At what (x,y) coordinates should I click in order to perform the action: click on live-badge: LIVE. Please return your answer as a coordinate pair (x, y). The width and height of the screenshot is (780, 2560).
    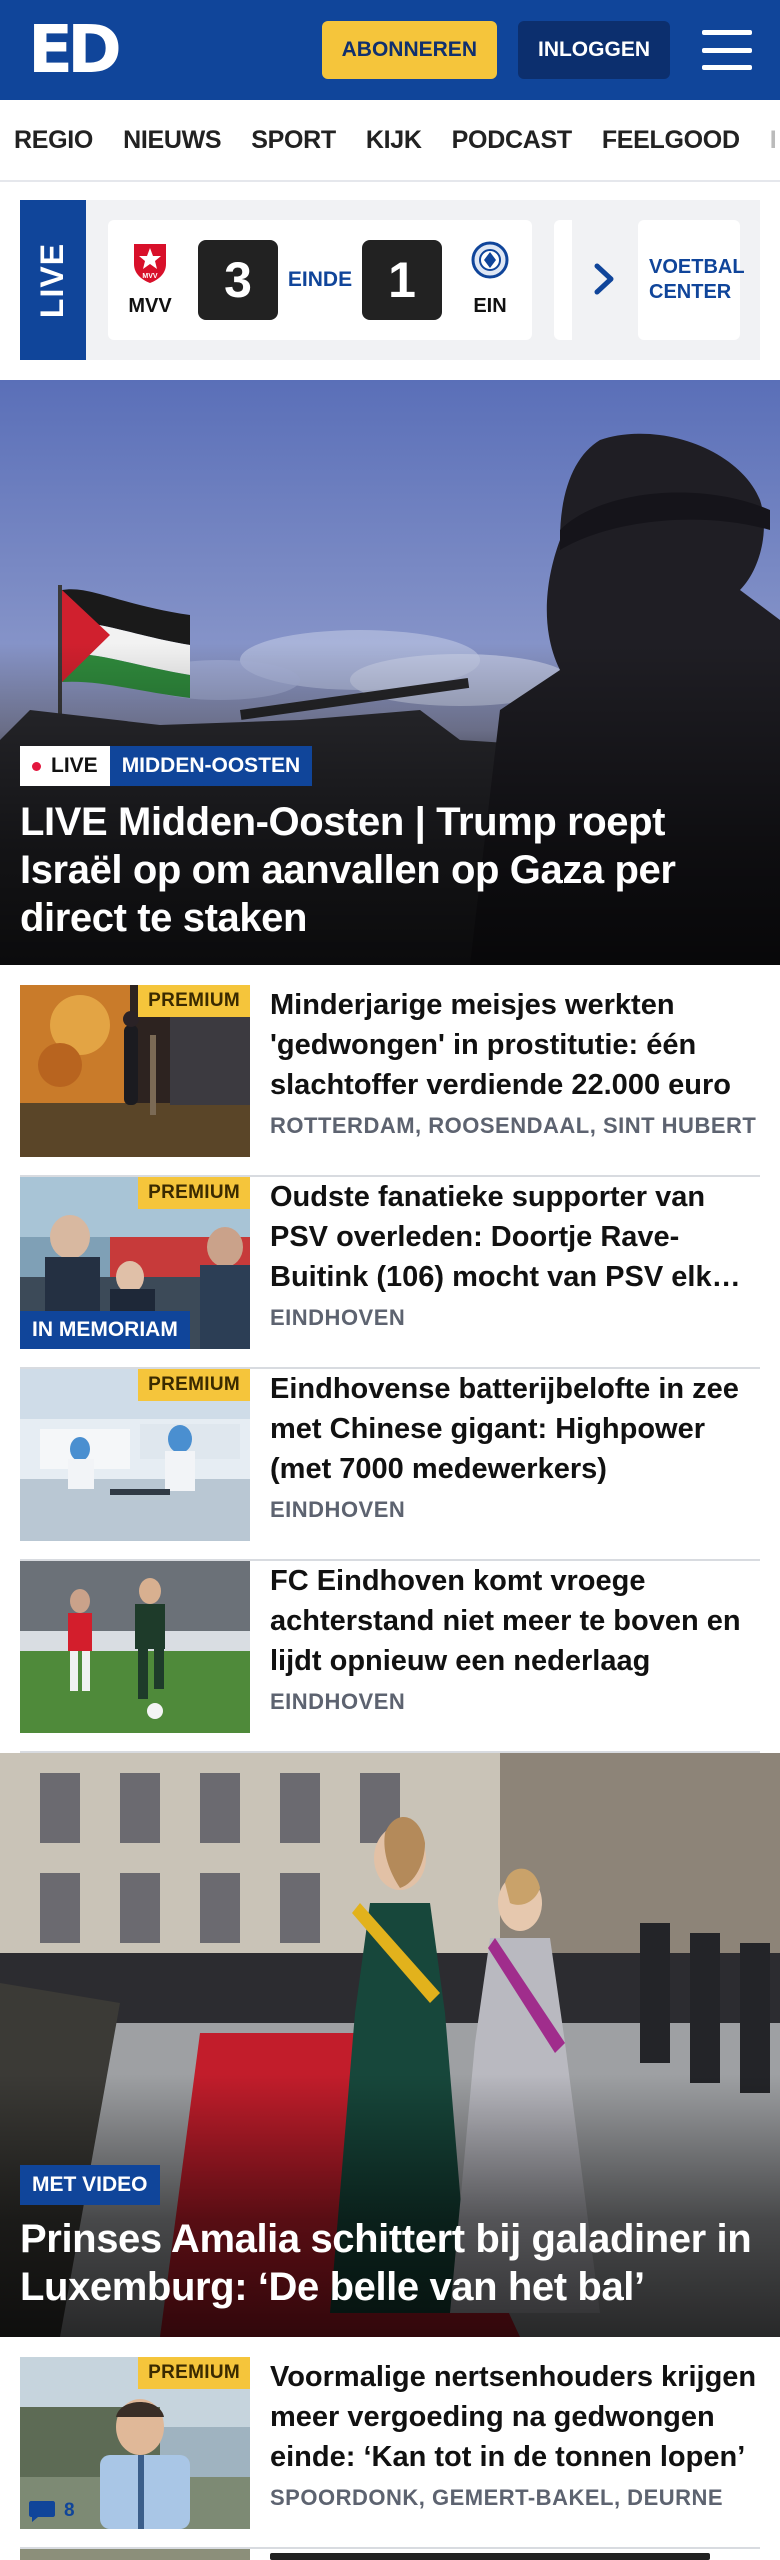
    Looking at the image, I should click on (65, 766).